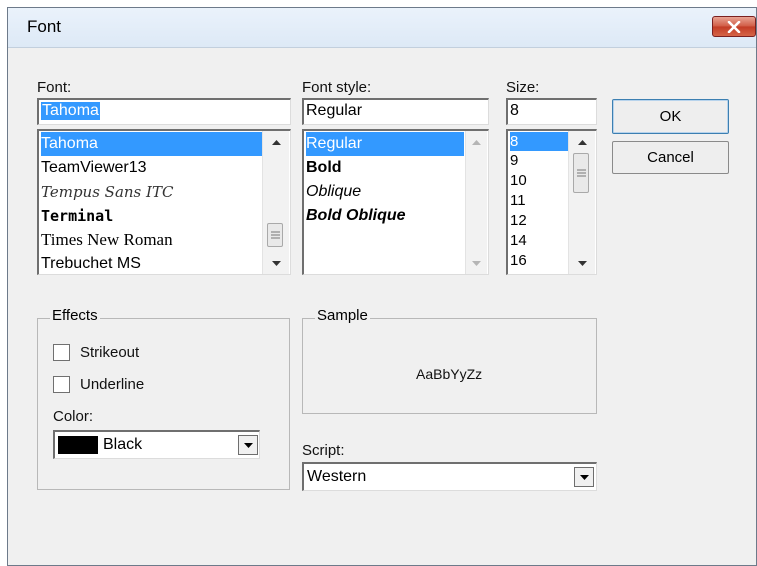 The image size is (757, 566). I want to click on font-style-scrollbar, so click(476, 202).